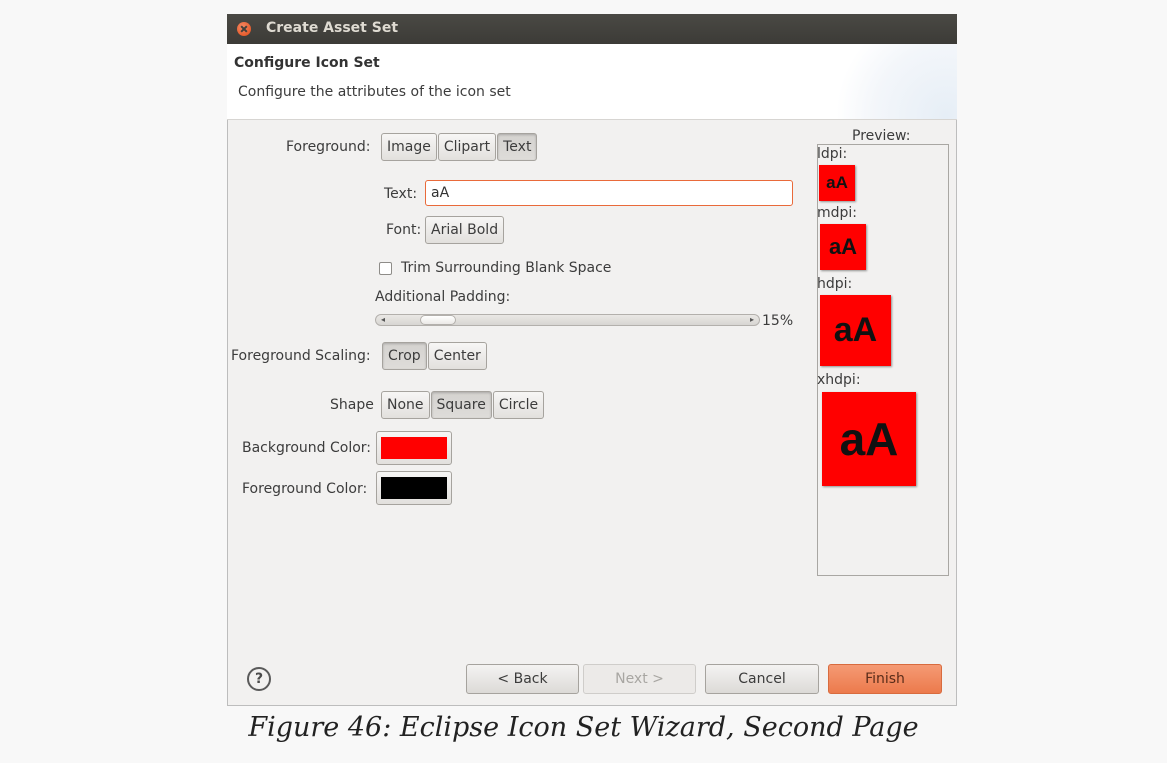  I want to click on foreground-image-button: Image, so click(409, 147).